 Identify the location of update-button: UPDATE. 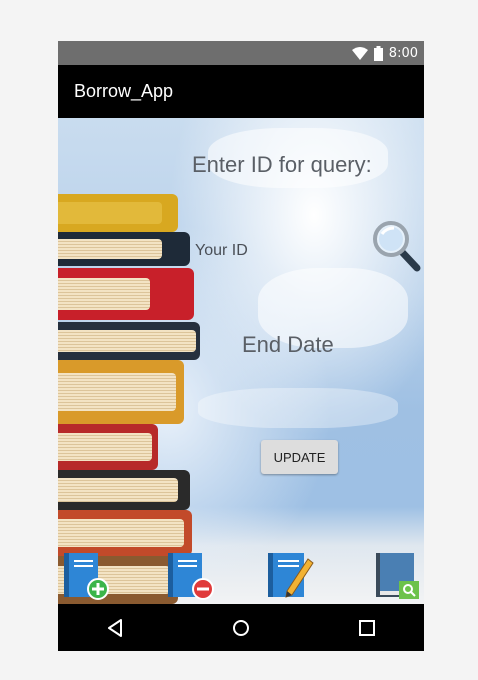
(299, 457).